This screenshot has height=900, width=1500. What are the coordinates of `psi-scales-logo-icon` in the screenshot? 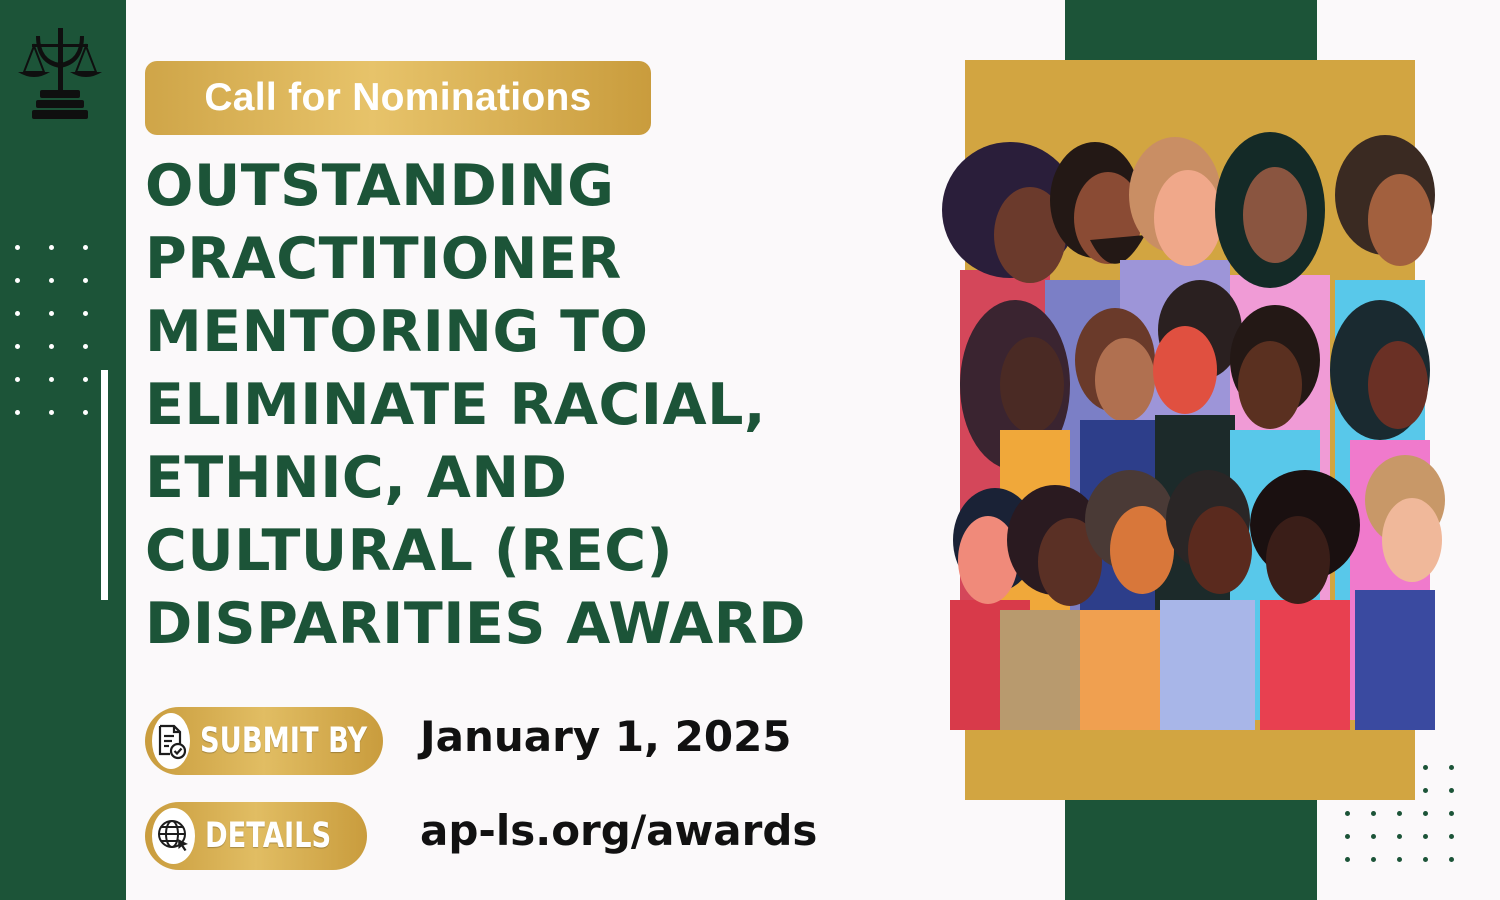 It's located at (60, 73).